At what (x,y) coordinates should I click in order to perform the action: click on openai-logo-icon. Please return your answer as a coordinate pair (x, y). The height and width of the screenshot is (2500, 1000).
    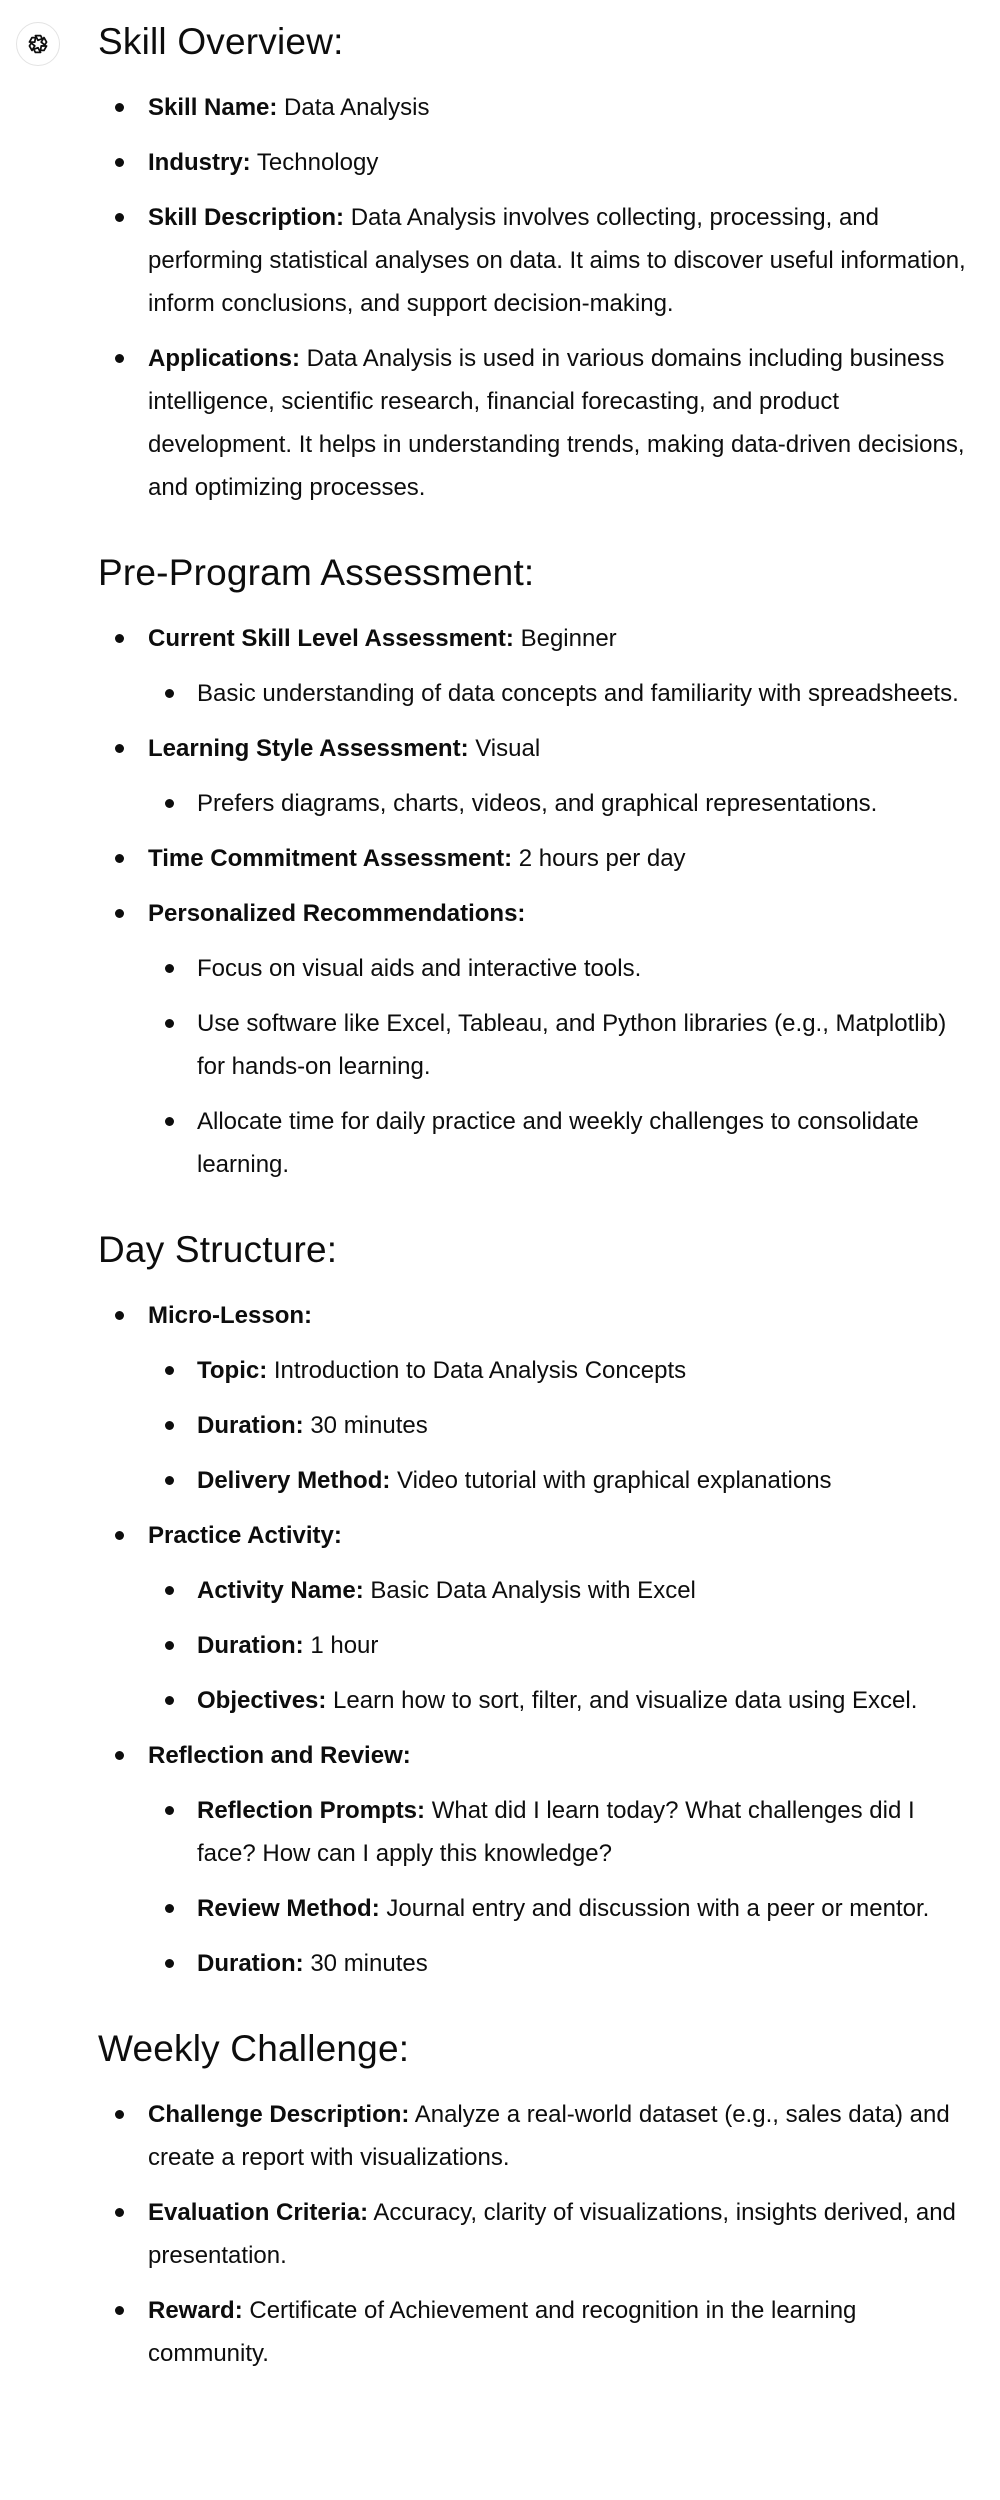
    Looking at the image, I should click on (38, 44).